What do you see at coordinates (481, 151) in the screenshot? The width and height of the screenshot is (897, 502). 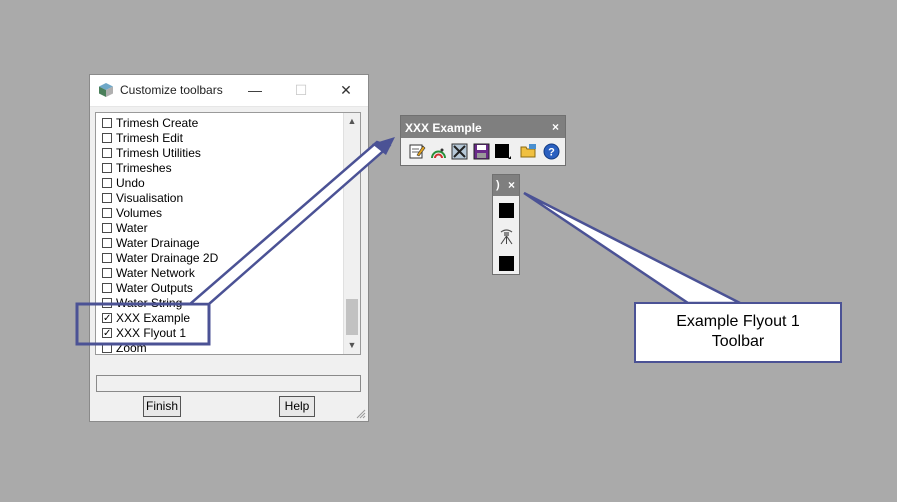 I see `save-icon` at bounding box center [481, 151].